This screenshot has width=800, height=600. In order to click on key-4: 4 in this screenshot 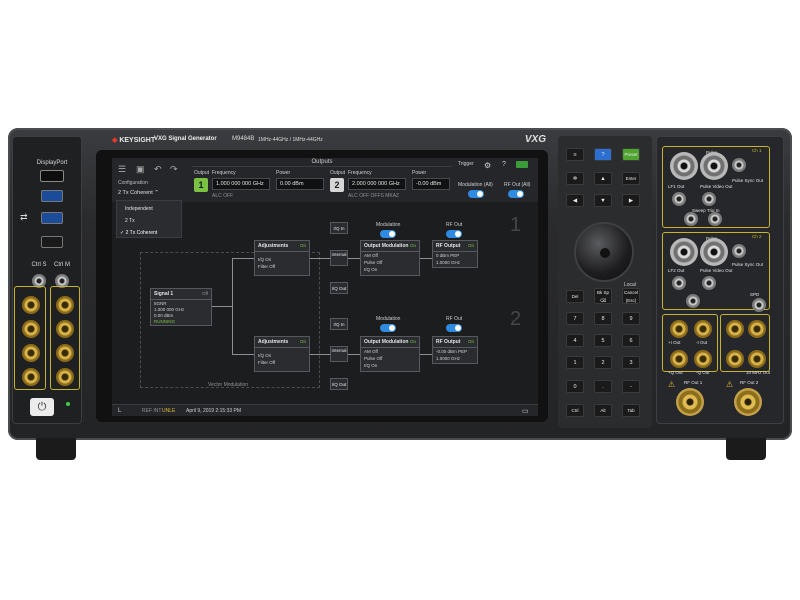, I will do `click(575, 340)`.